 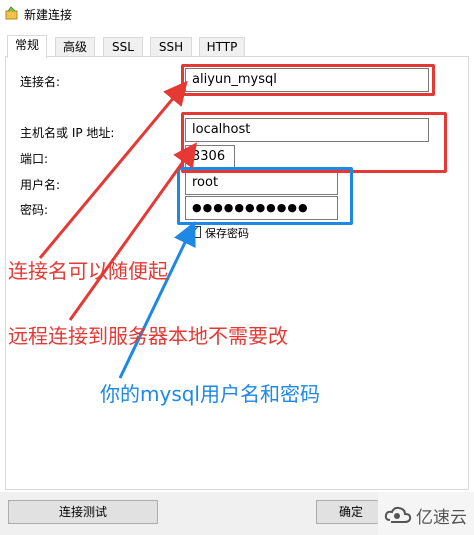 I want to click on connection-name-highlight, so click(x=308, y=80).